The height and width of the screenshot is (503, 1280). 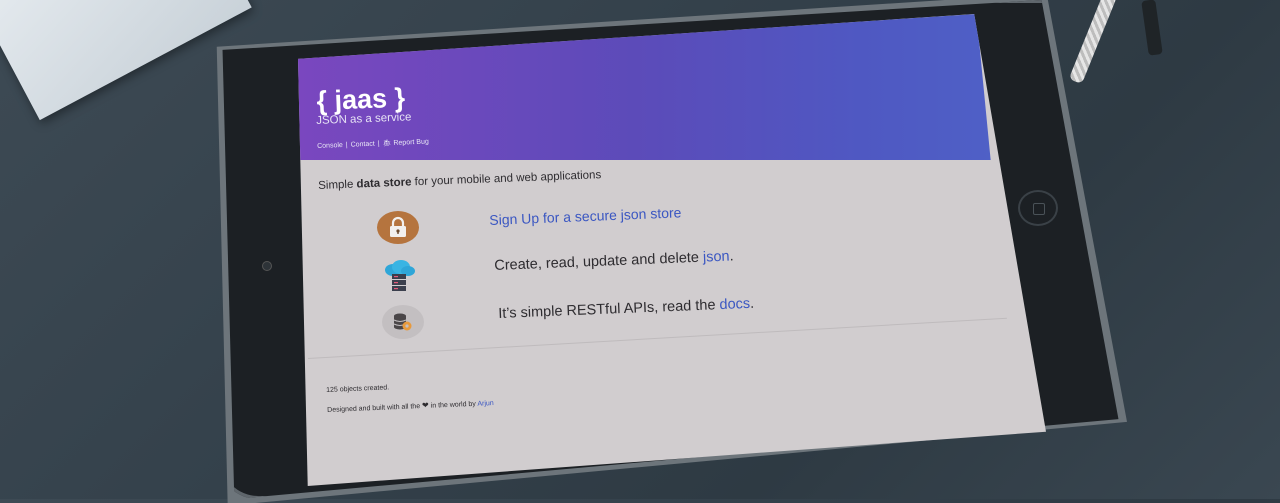 I want to click on docs-link: docs, so click(x=734, y=304).